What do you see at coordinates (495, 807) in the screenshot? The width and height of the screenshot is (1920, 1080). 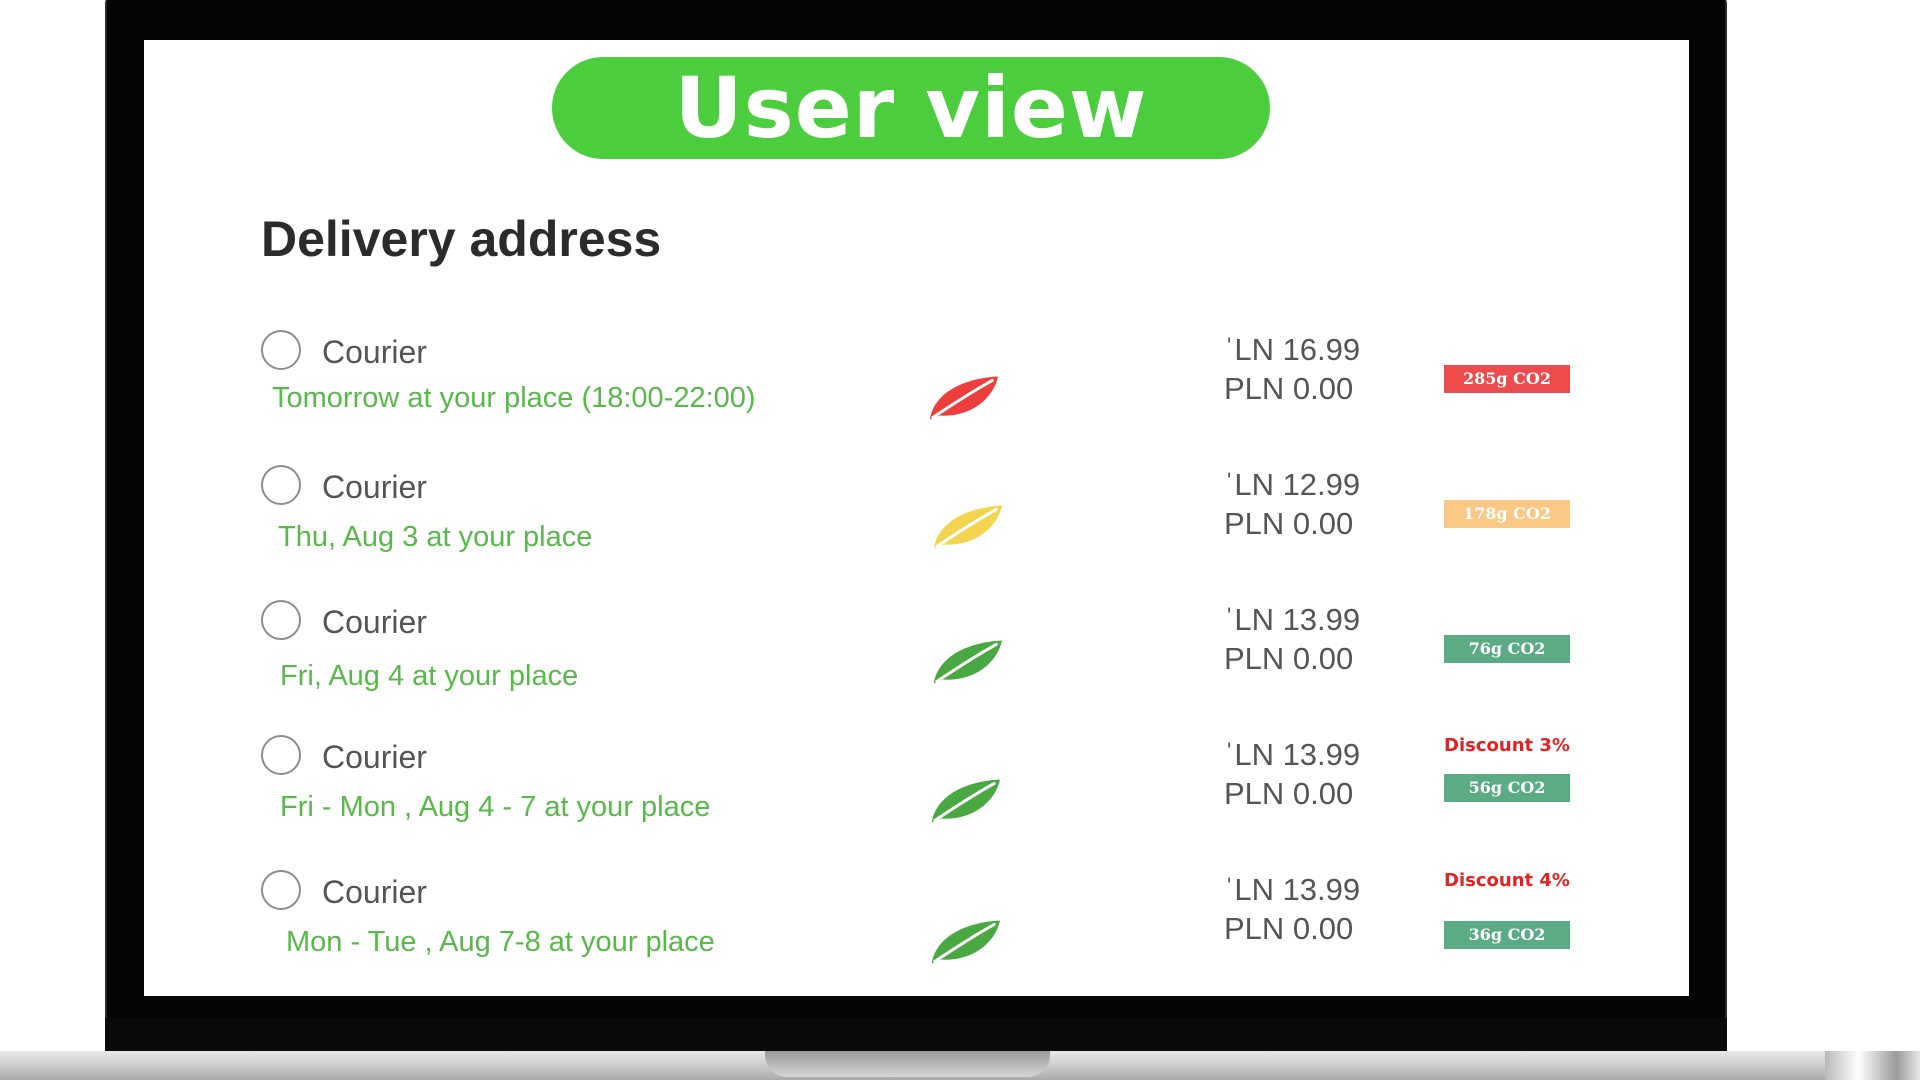 I see `delivery-time: Fri - Mon , Aug 4 - 7 at your place` at bounding box center [495, 807].